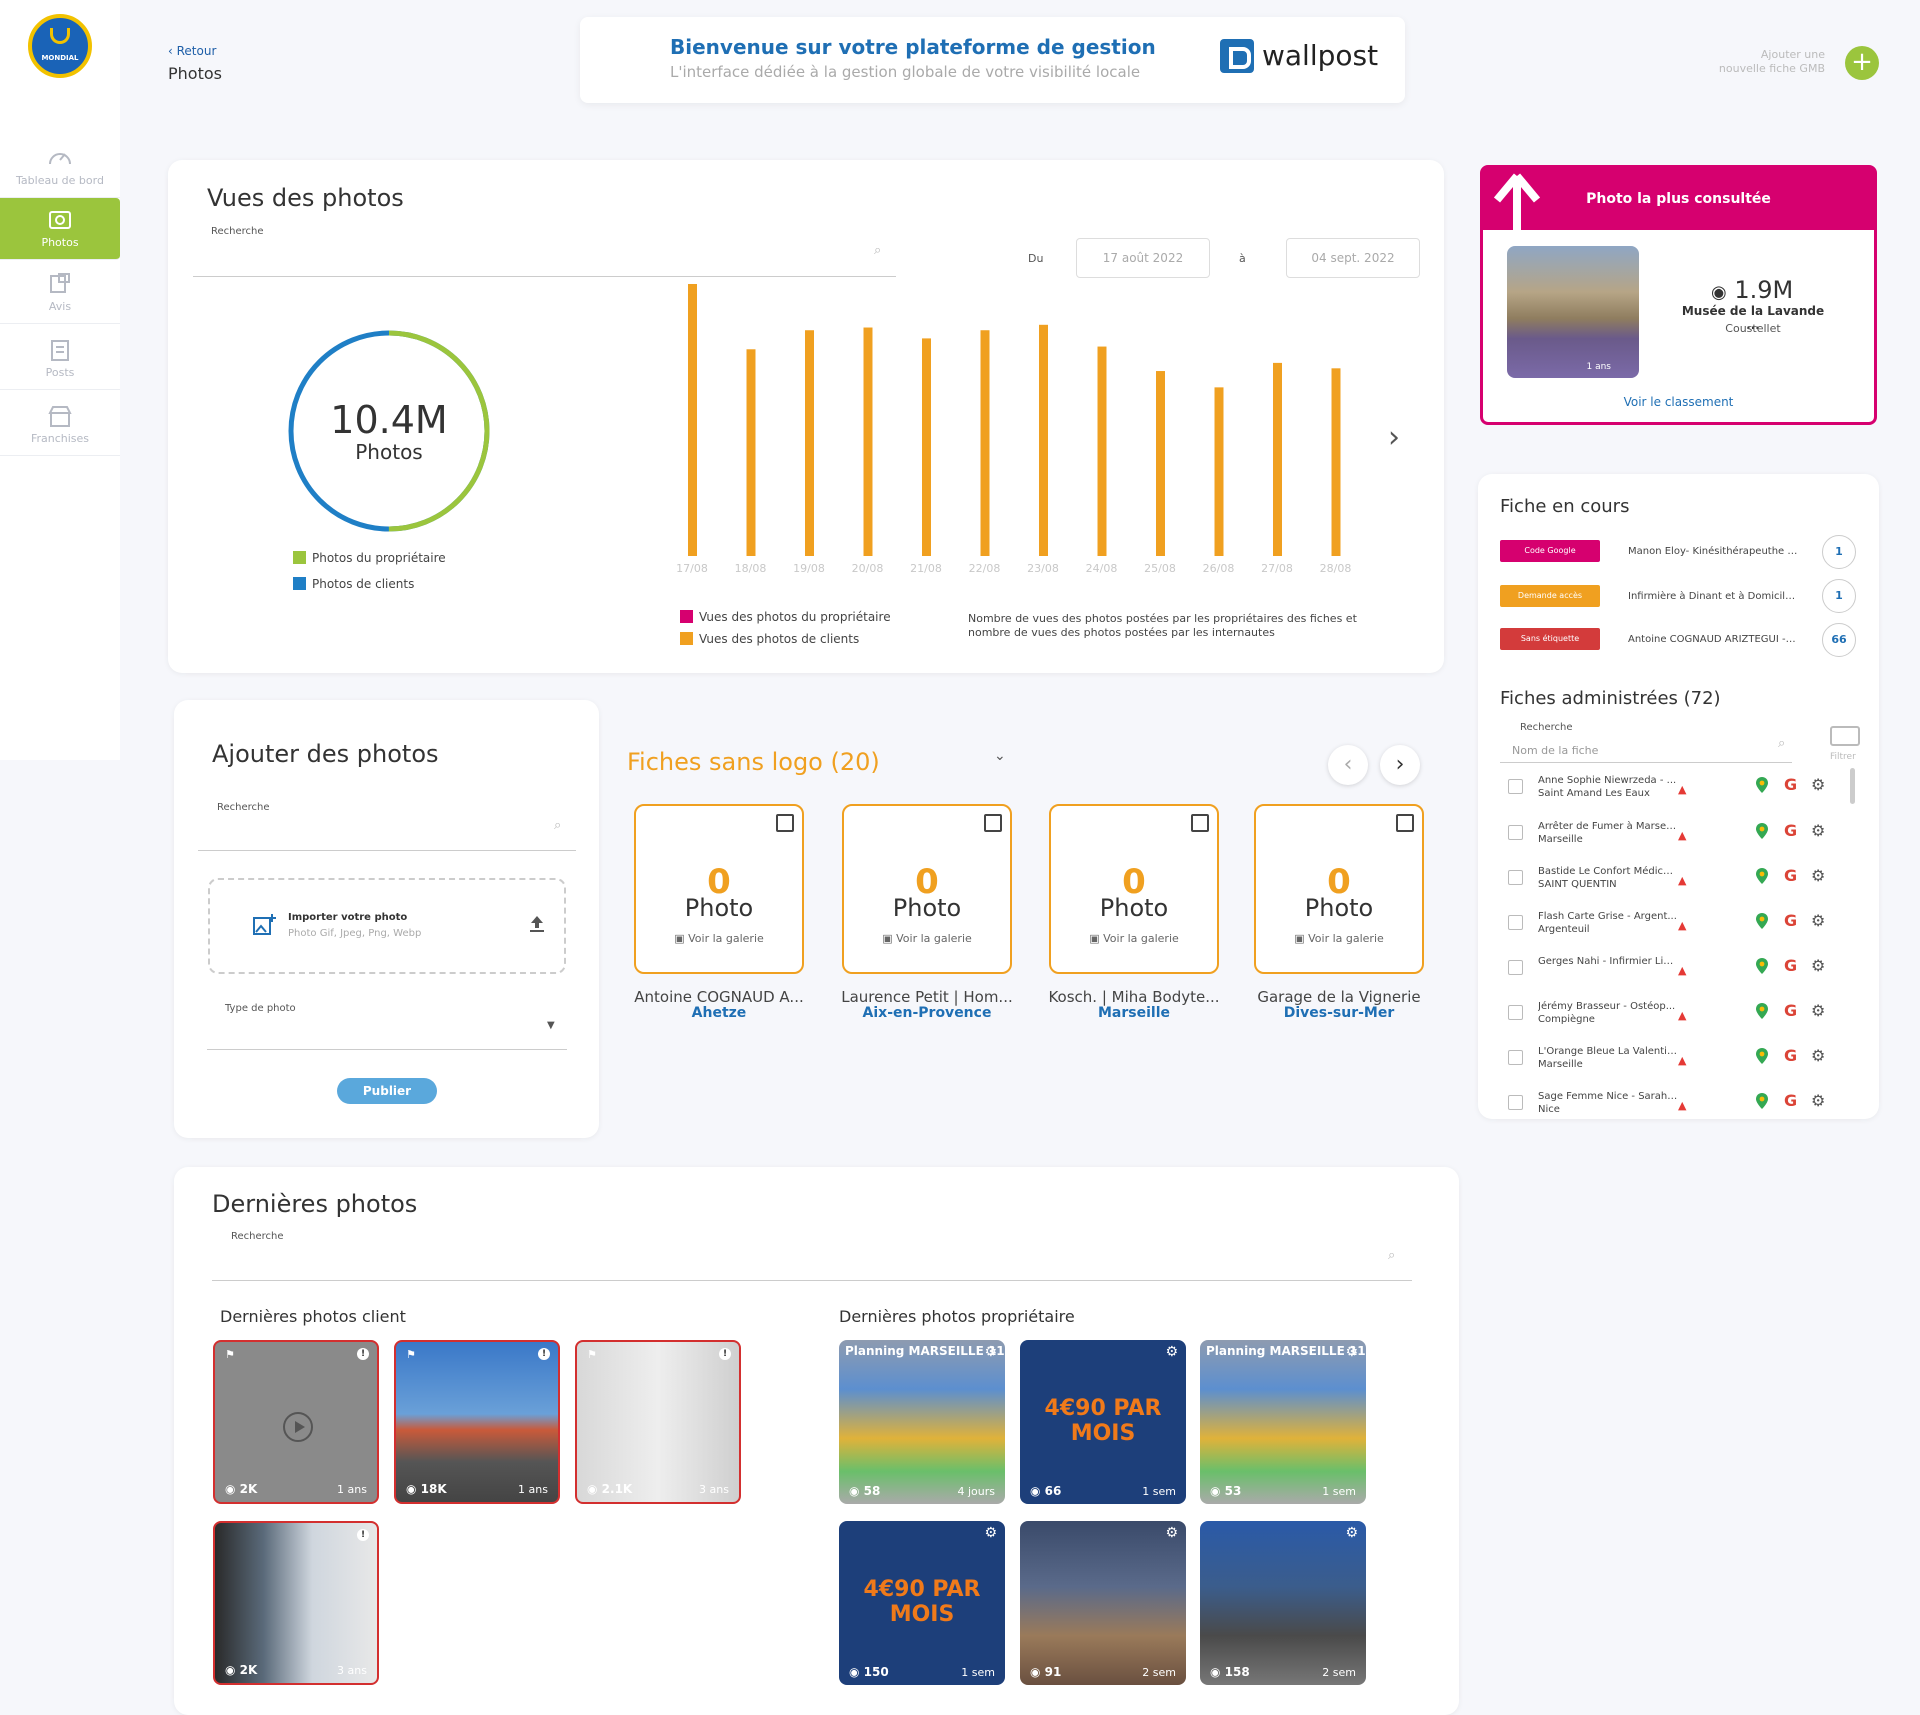  What do you see at coordinates (387, 1049) in the screenshot?
I see `photo-type-select` at bounding box center [387, 1049].